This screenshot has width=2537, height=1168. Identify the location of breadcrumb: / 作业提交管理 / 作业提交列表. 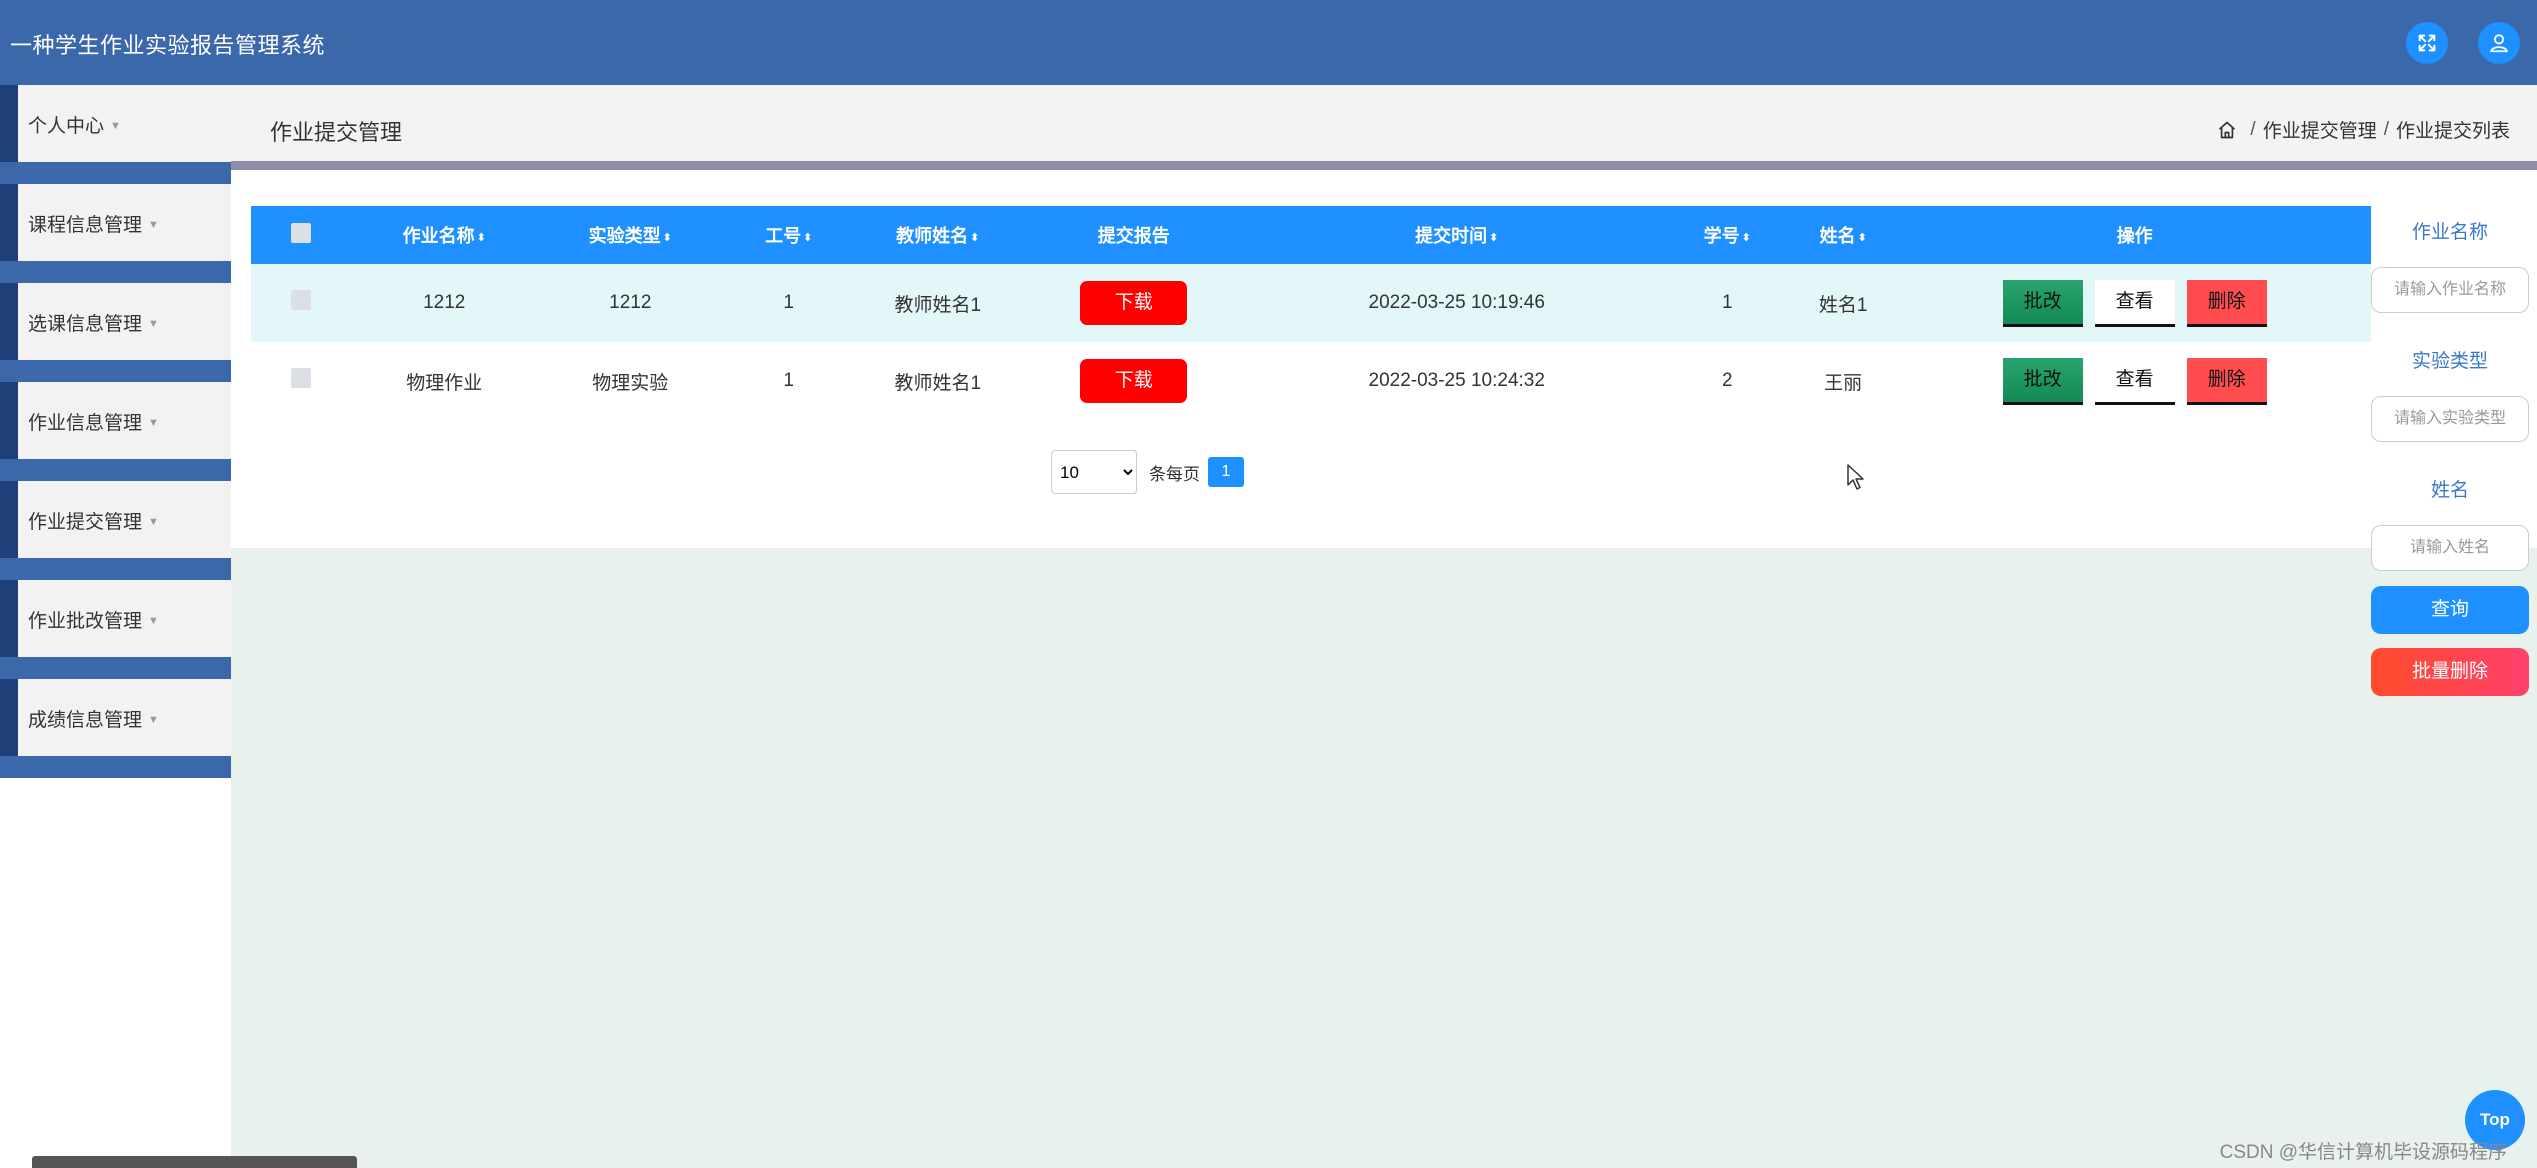
(2363, 129).